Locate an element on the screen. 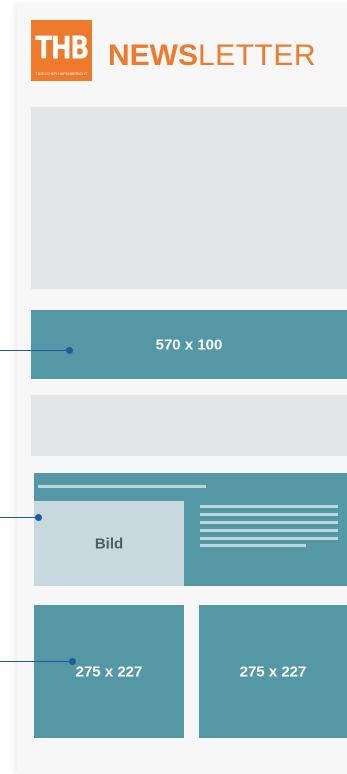 The width and height of the screenshot is (347, 774). tile-connector-dot is located at coordinates (72, 661).